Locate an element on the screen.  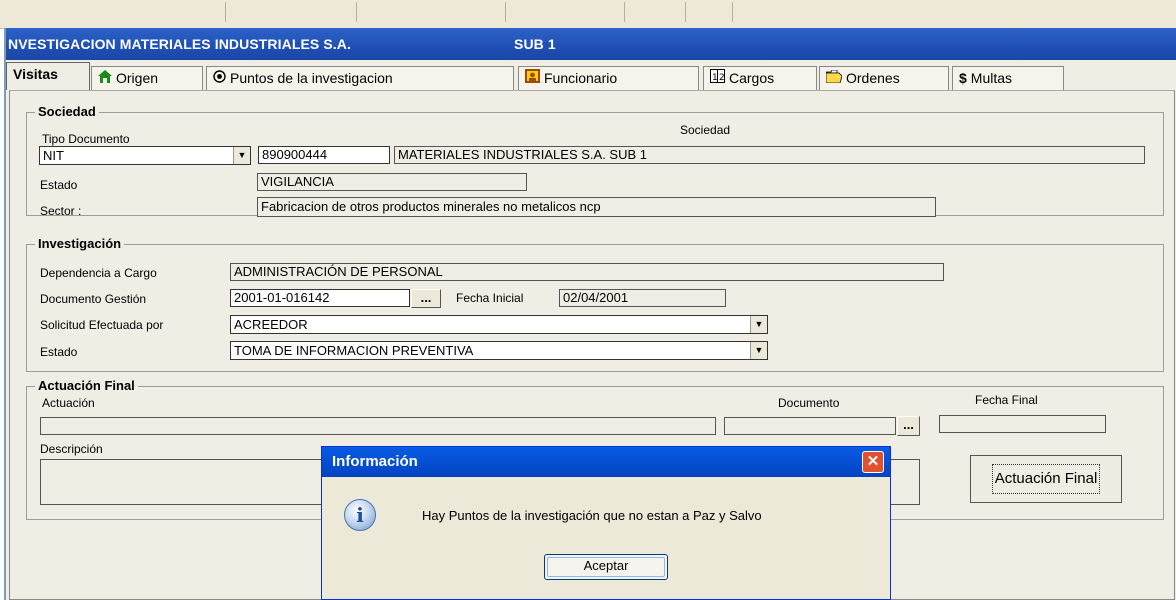
sector-label: Sector : is located at coordinates (61, 211).